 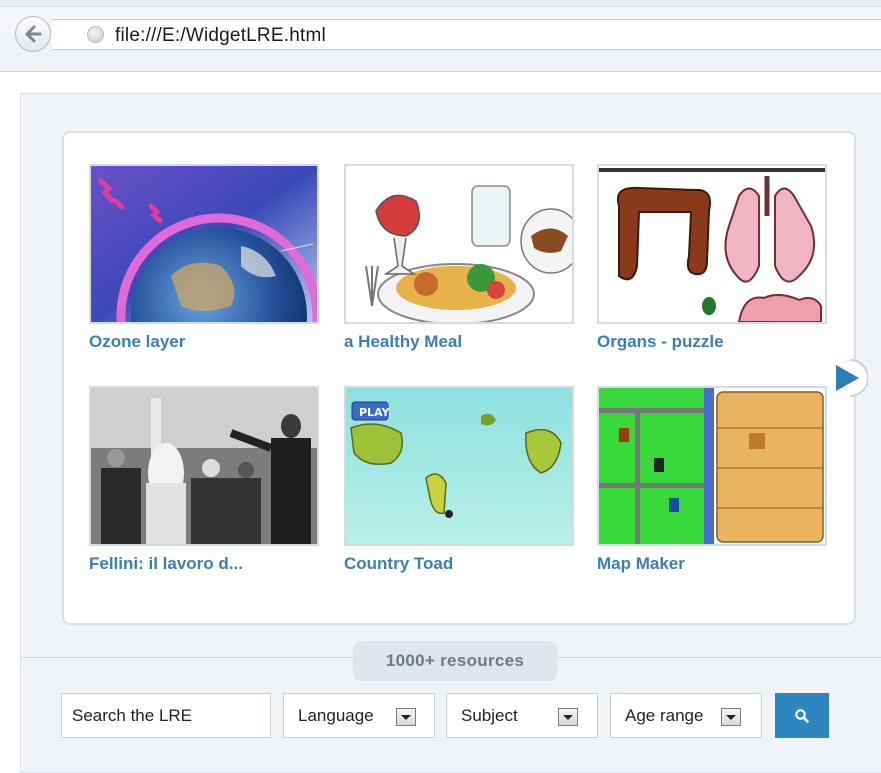 I want to click on next-arrow-icon, so click(x=851, y=378).